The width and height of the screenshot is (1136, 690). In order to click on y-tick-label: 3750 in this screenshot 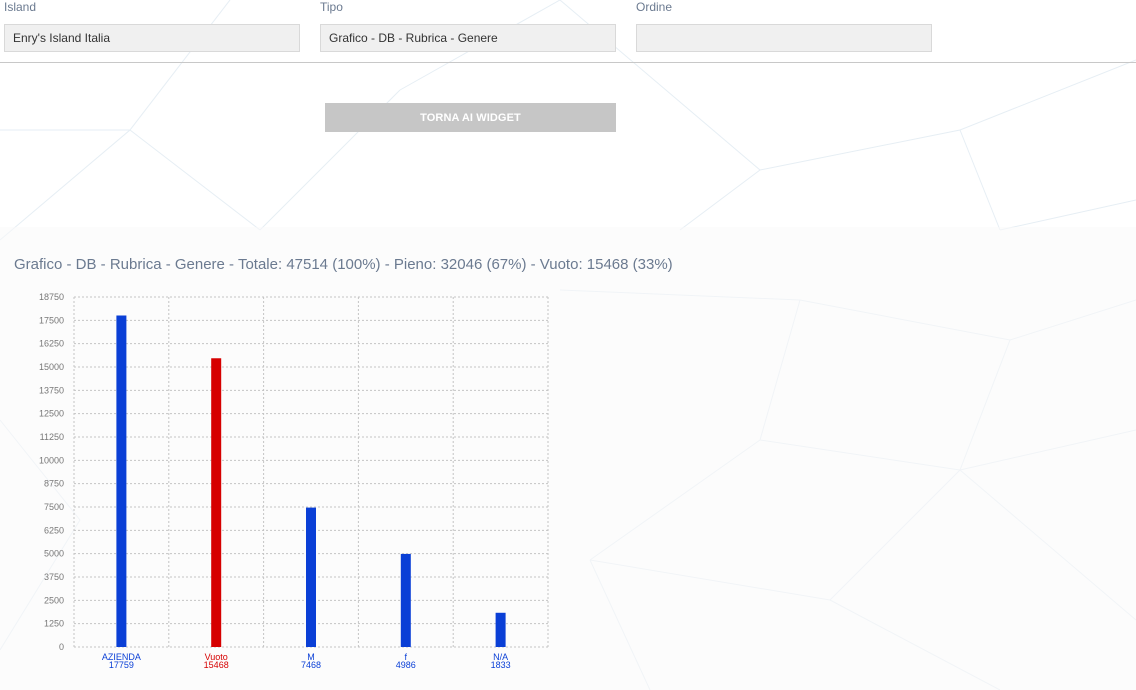, I will do `click(54, 577)`.